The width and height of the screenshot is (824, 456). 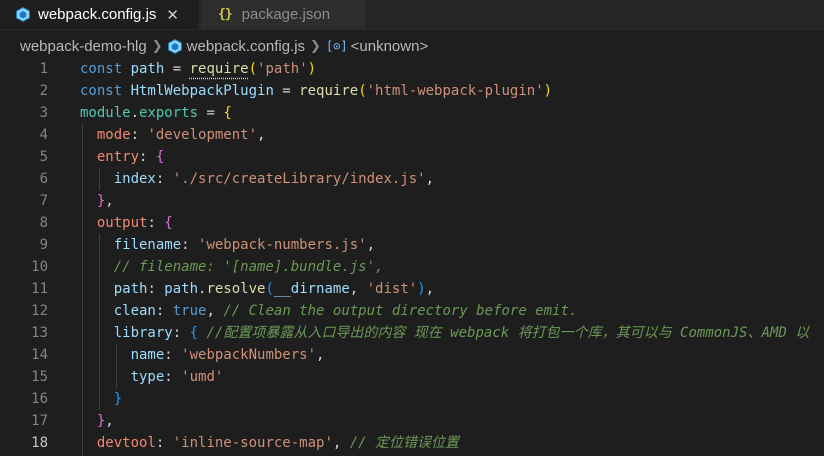 What do you see at coordinates (228, 355) in the screenshot?
I see `code-line: name: 'webpackNumbers',` at bounding box center [228, 355].